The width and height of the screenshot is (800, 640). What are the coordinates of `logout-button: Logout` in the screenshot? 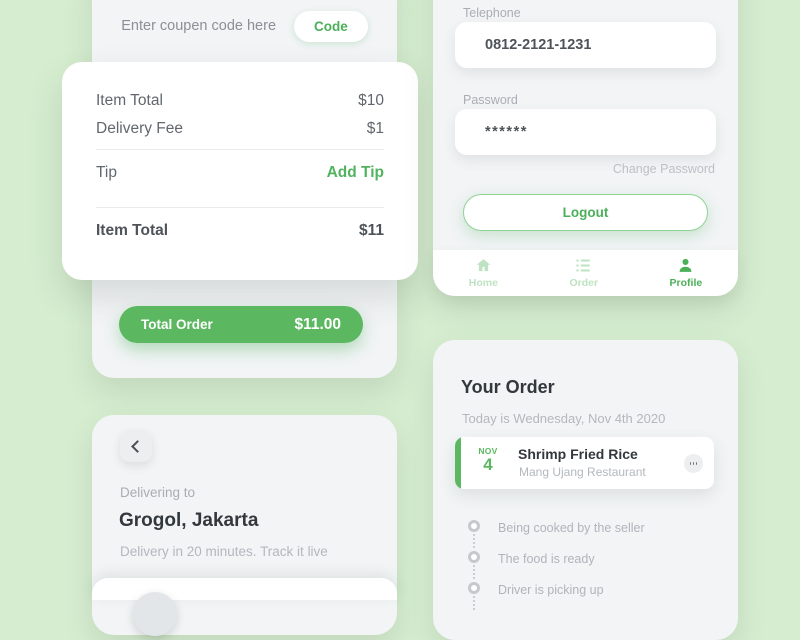 It's located at (585, 212).